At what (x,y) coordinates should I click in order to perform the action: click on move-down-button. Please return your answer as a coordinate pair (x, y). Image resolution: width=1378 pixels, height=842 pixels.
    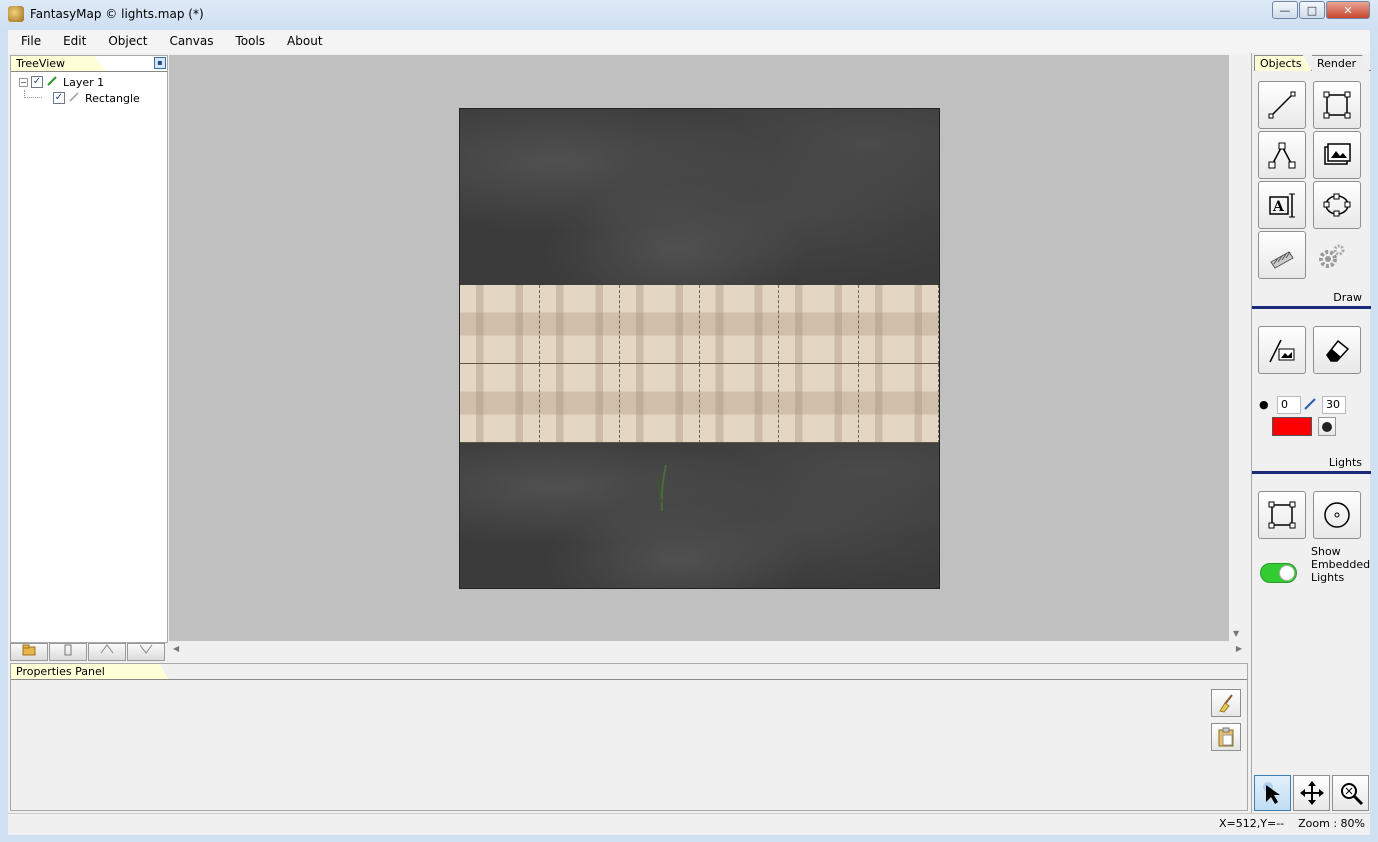
    Looking at the image, I should click on (146, 652).